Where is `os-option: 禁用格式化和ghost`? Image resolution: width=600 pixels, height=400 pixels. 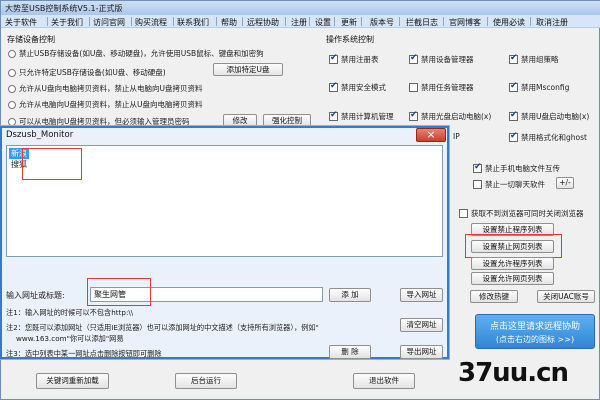
os-option: 禁用格式化和ghost is located at coordinates (548, 137).